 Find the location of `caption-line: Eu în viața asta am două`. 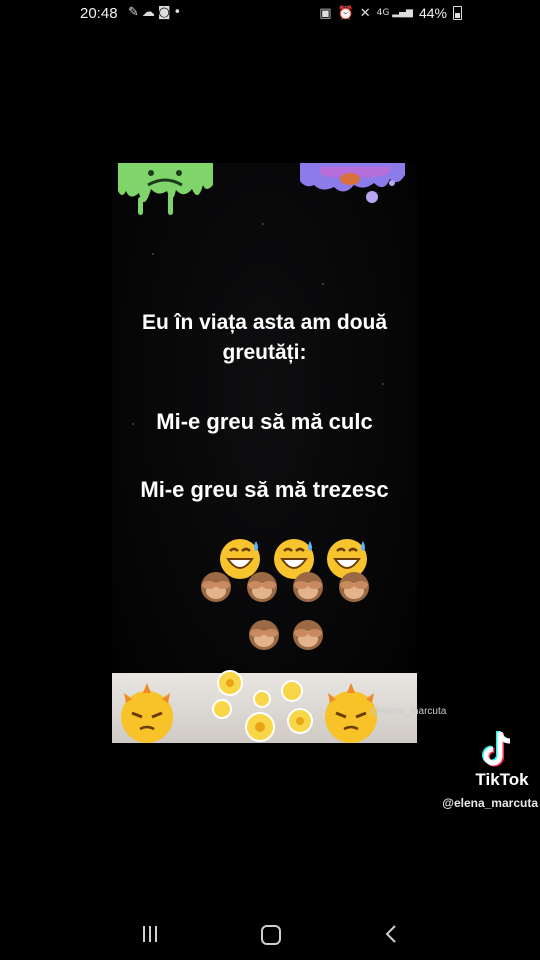

caption-line: Eu în viața asta am două is located at coordinates (264, 322).